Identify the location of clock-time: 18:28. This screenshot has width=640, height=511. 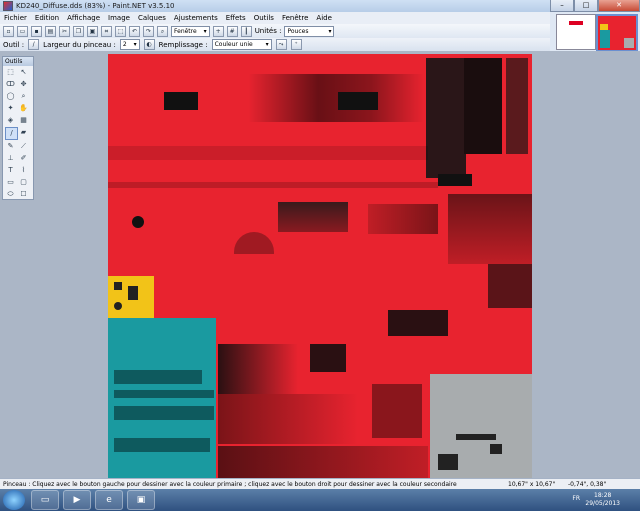
(603, 495).